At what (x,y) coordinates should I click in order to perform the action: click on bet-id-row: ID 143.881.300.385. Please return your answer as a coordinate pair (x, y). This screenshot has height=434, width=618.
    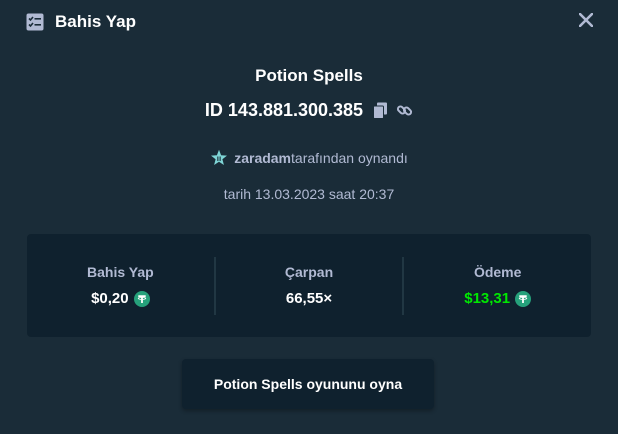
    Looking at the image, I should click on (309, 110).